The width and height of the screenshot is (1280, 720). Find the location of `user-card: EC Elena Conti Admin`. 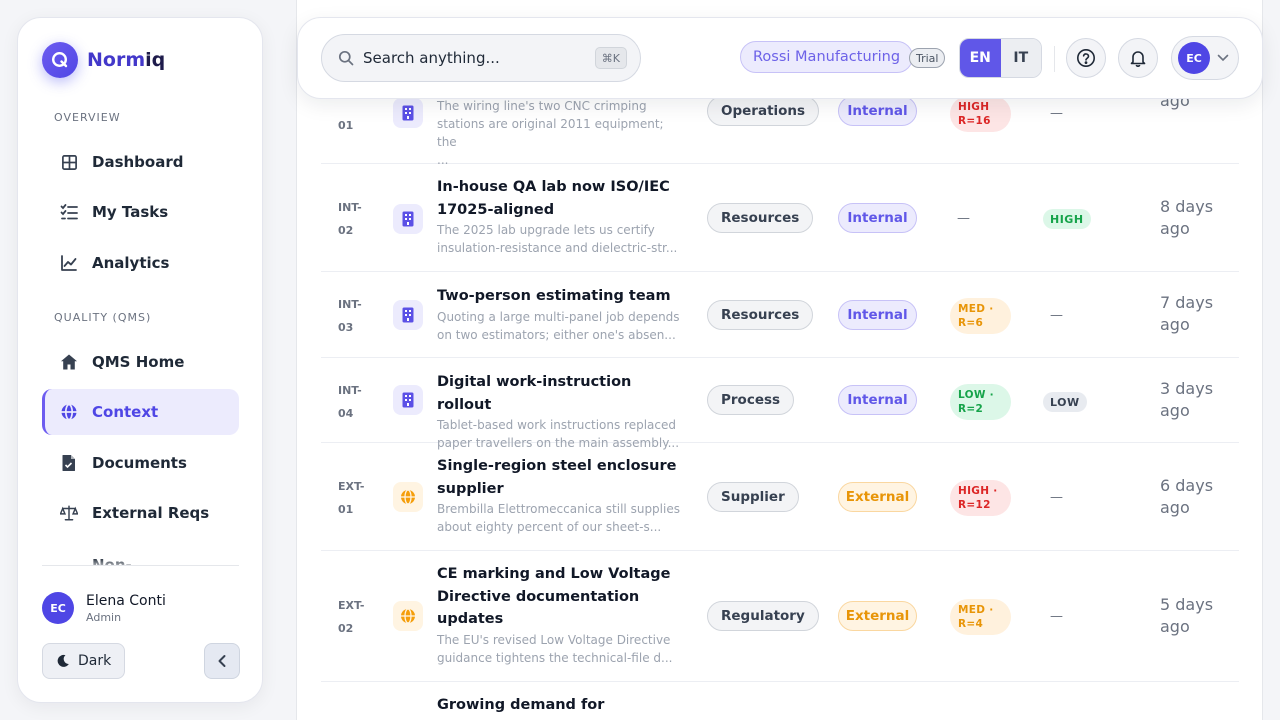

user-card: EC Elena Conti Admin is located at coordinates (104, 608).